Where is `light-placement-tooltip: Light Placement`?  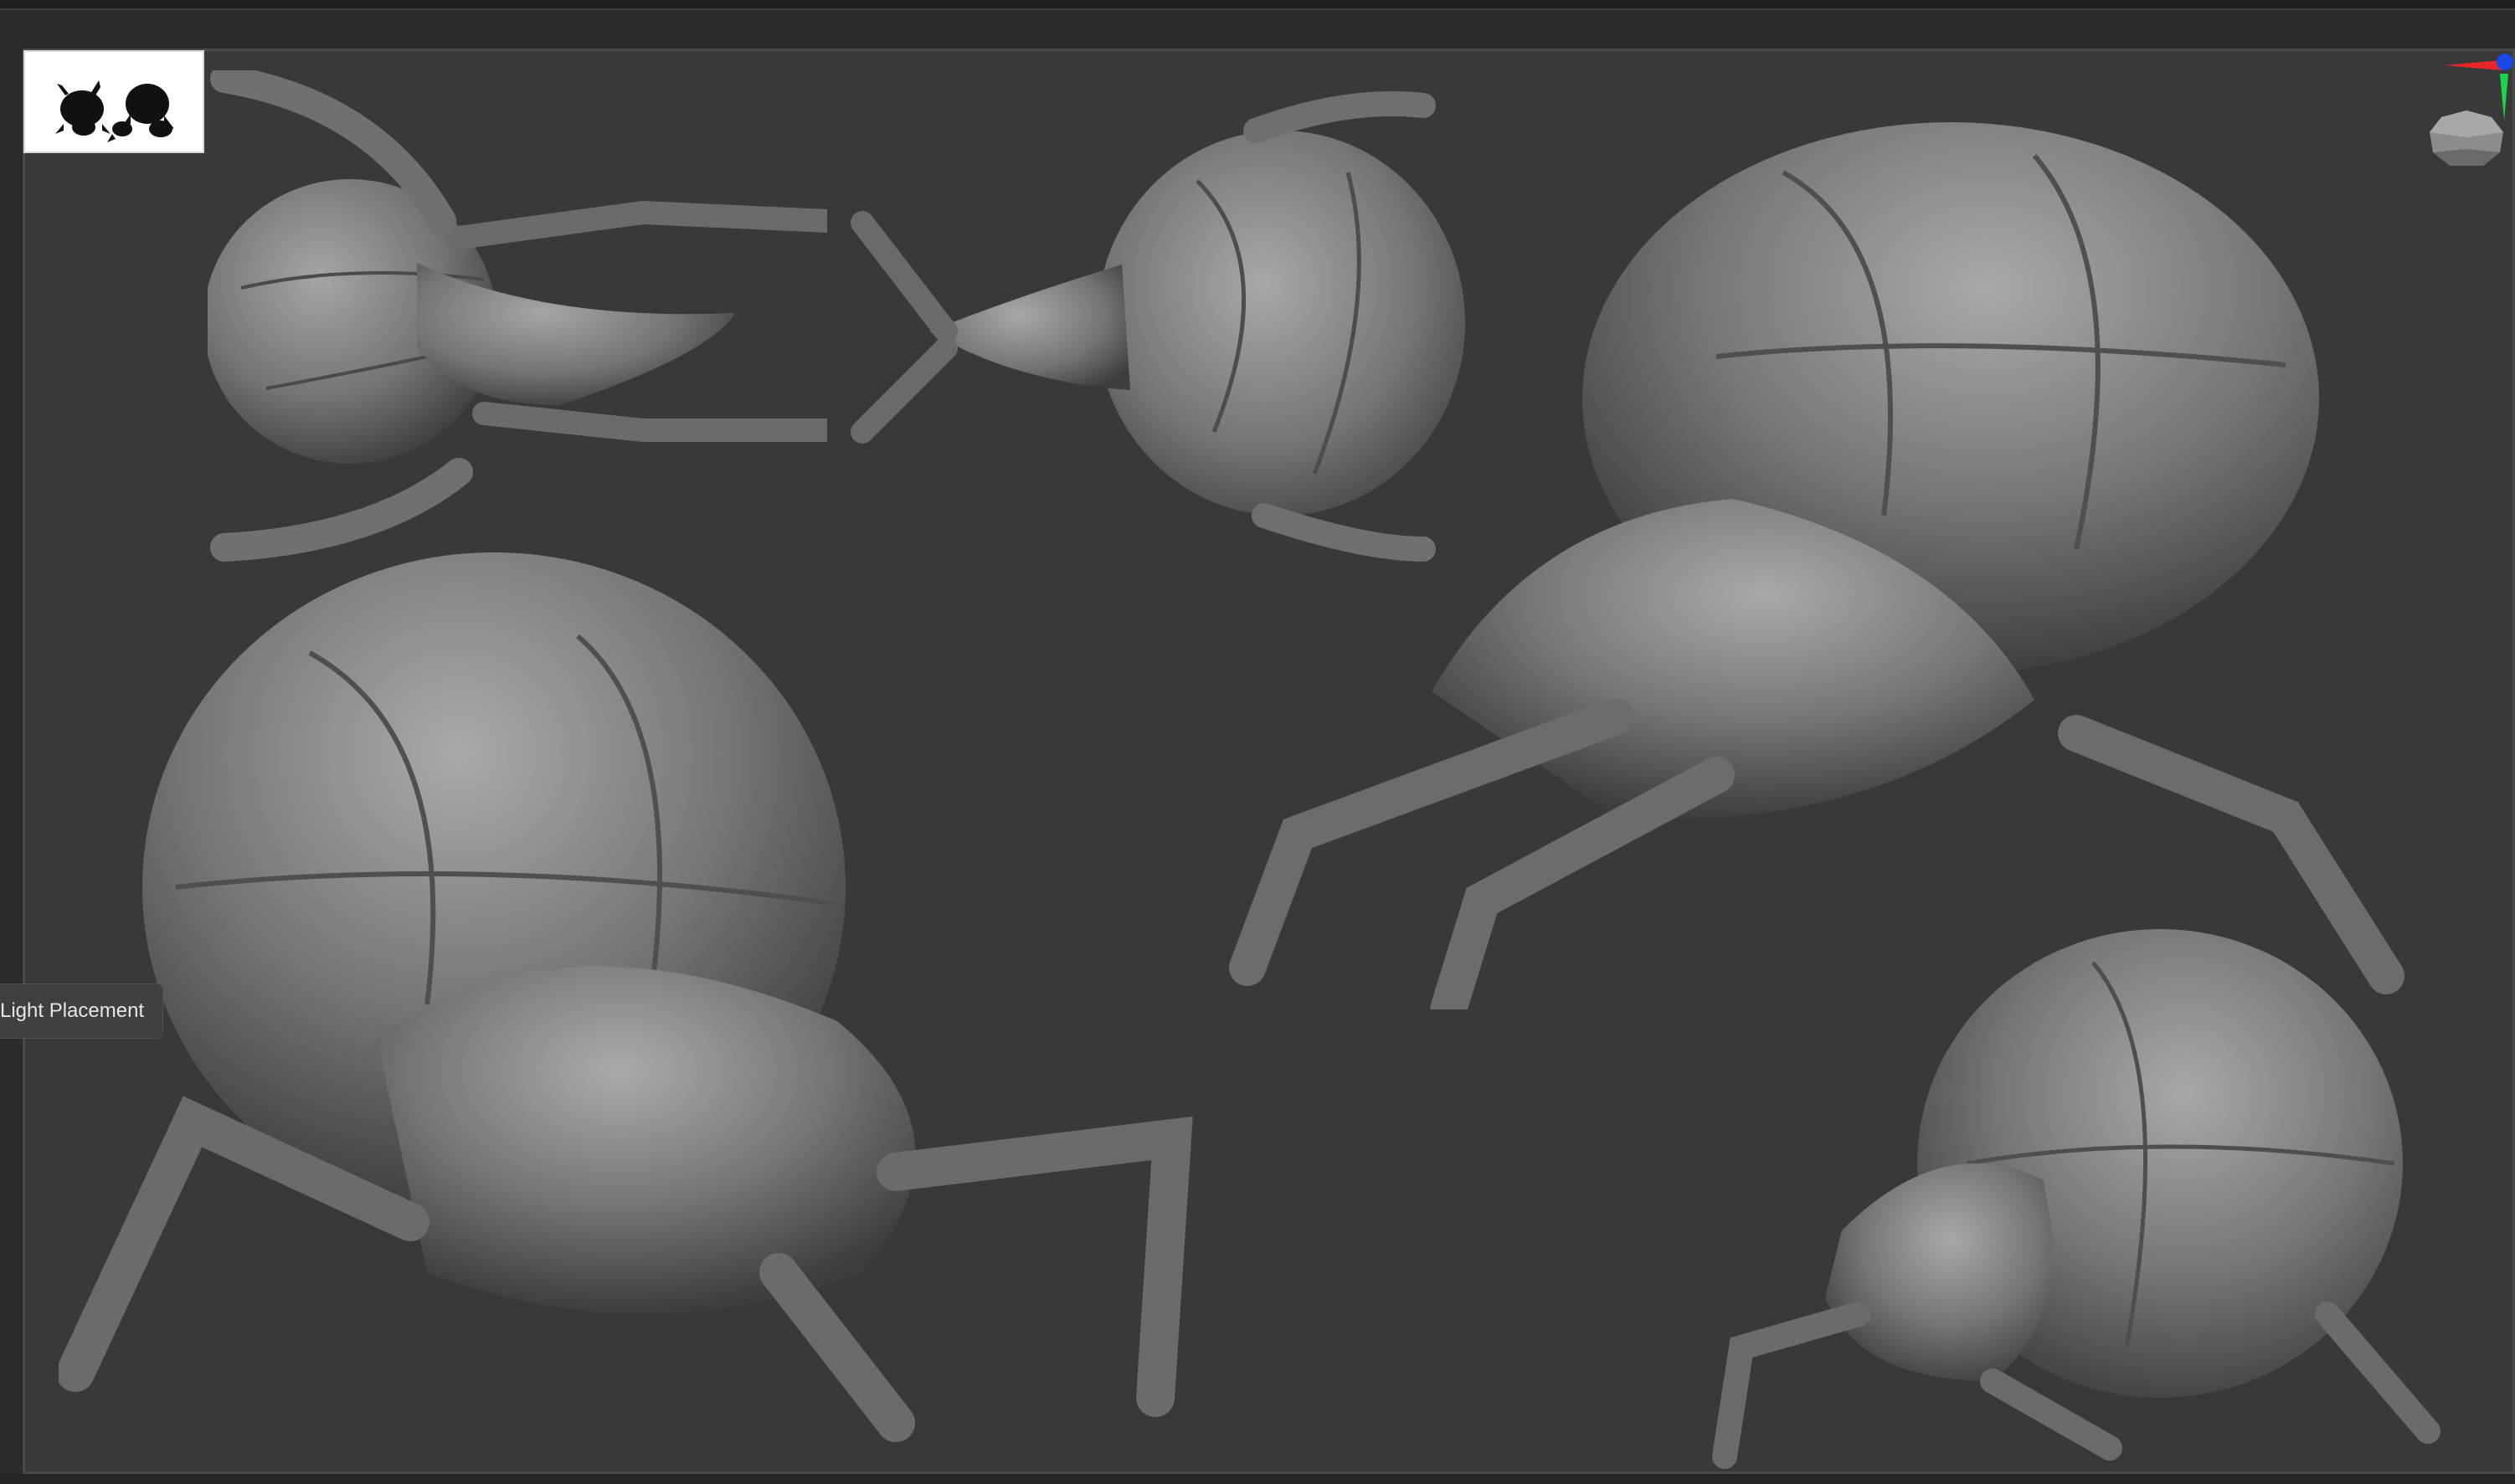
light-placement-tooltip: Light Placement is located at coordinates (82, 1011).